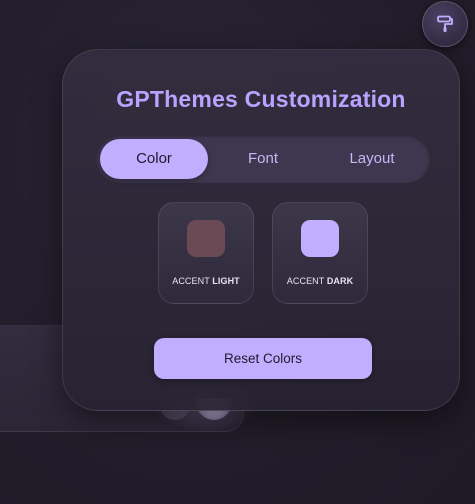 The width and height of the screenshot is (475, 504). I want to click on accent-light-swatch, so click(206, 238).